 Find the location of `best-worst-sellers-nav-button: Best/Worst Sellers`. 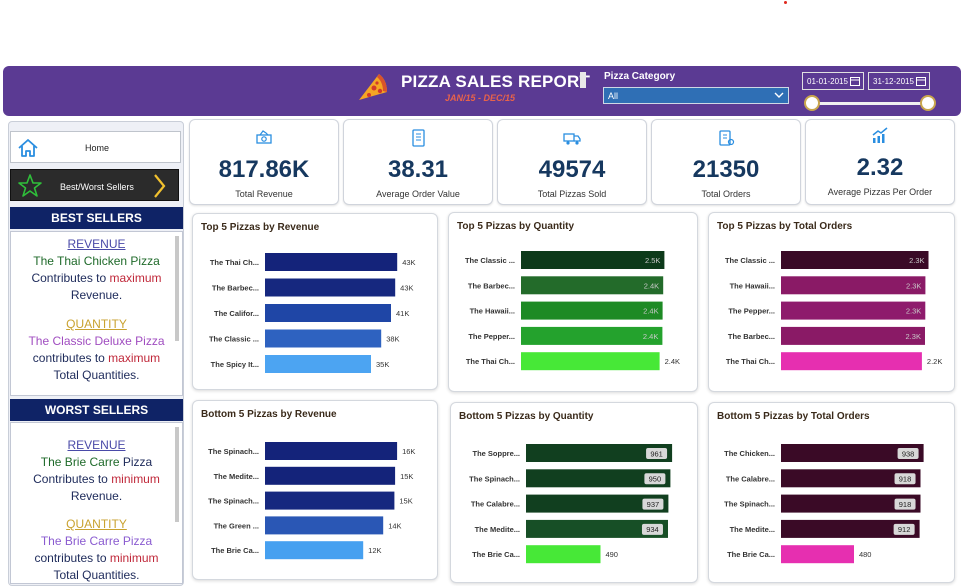

best-worst-sellers-nav-button: Best/Worst Sellers is located at coordinates (94, 185).